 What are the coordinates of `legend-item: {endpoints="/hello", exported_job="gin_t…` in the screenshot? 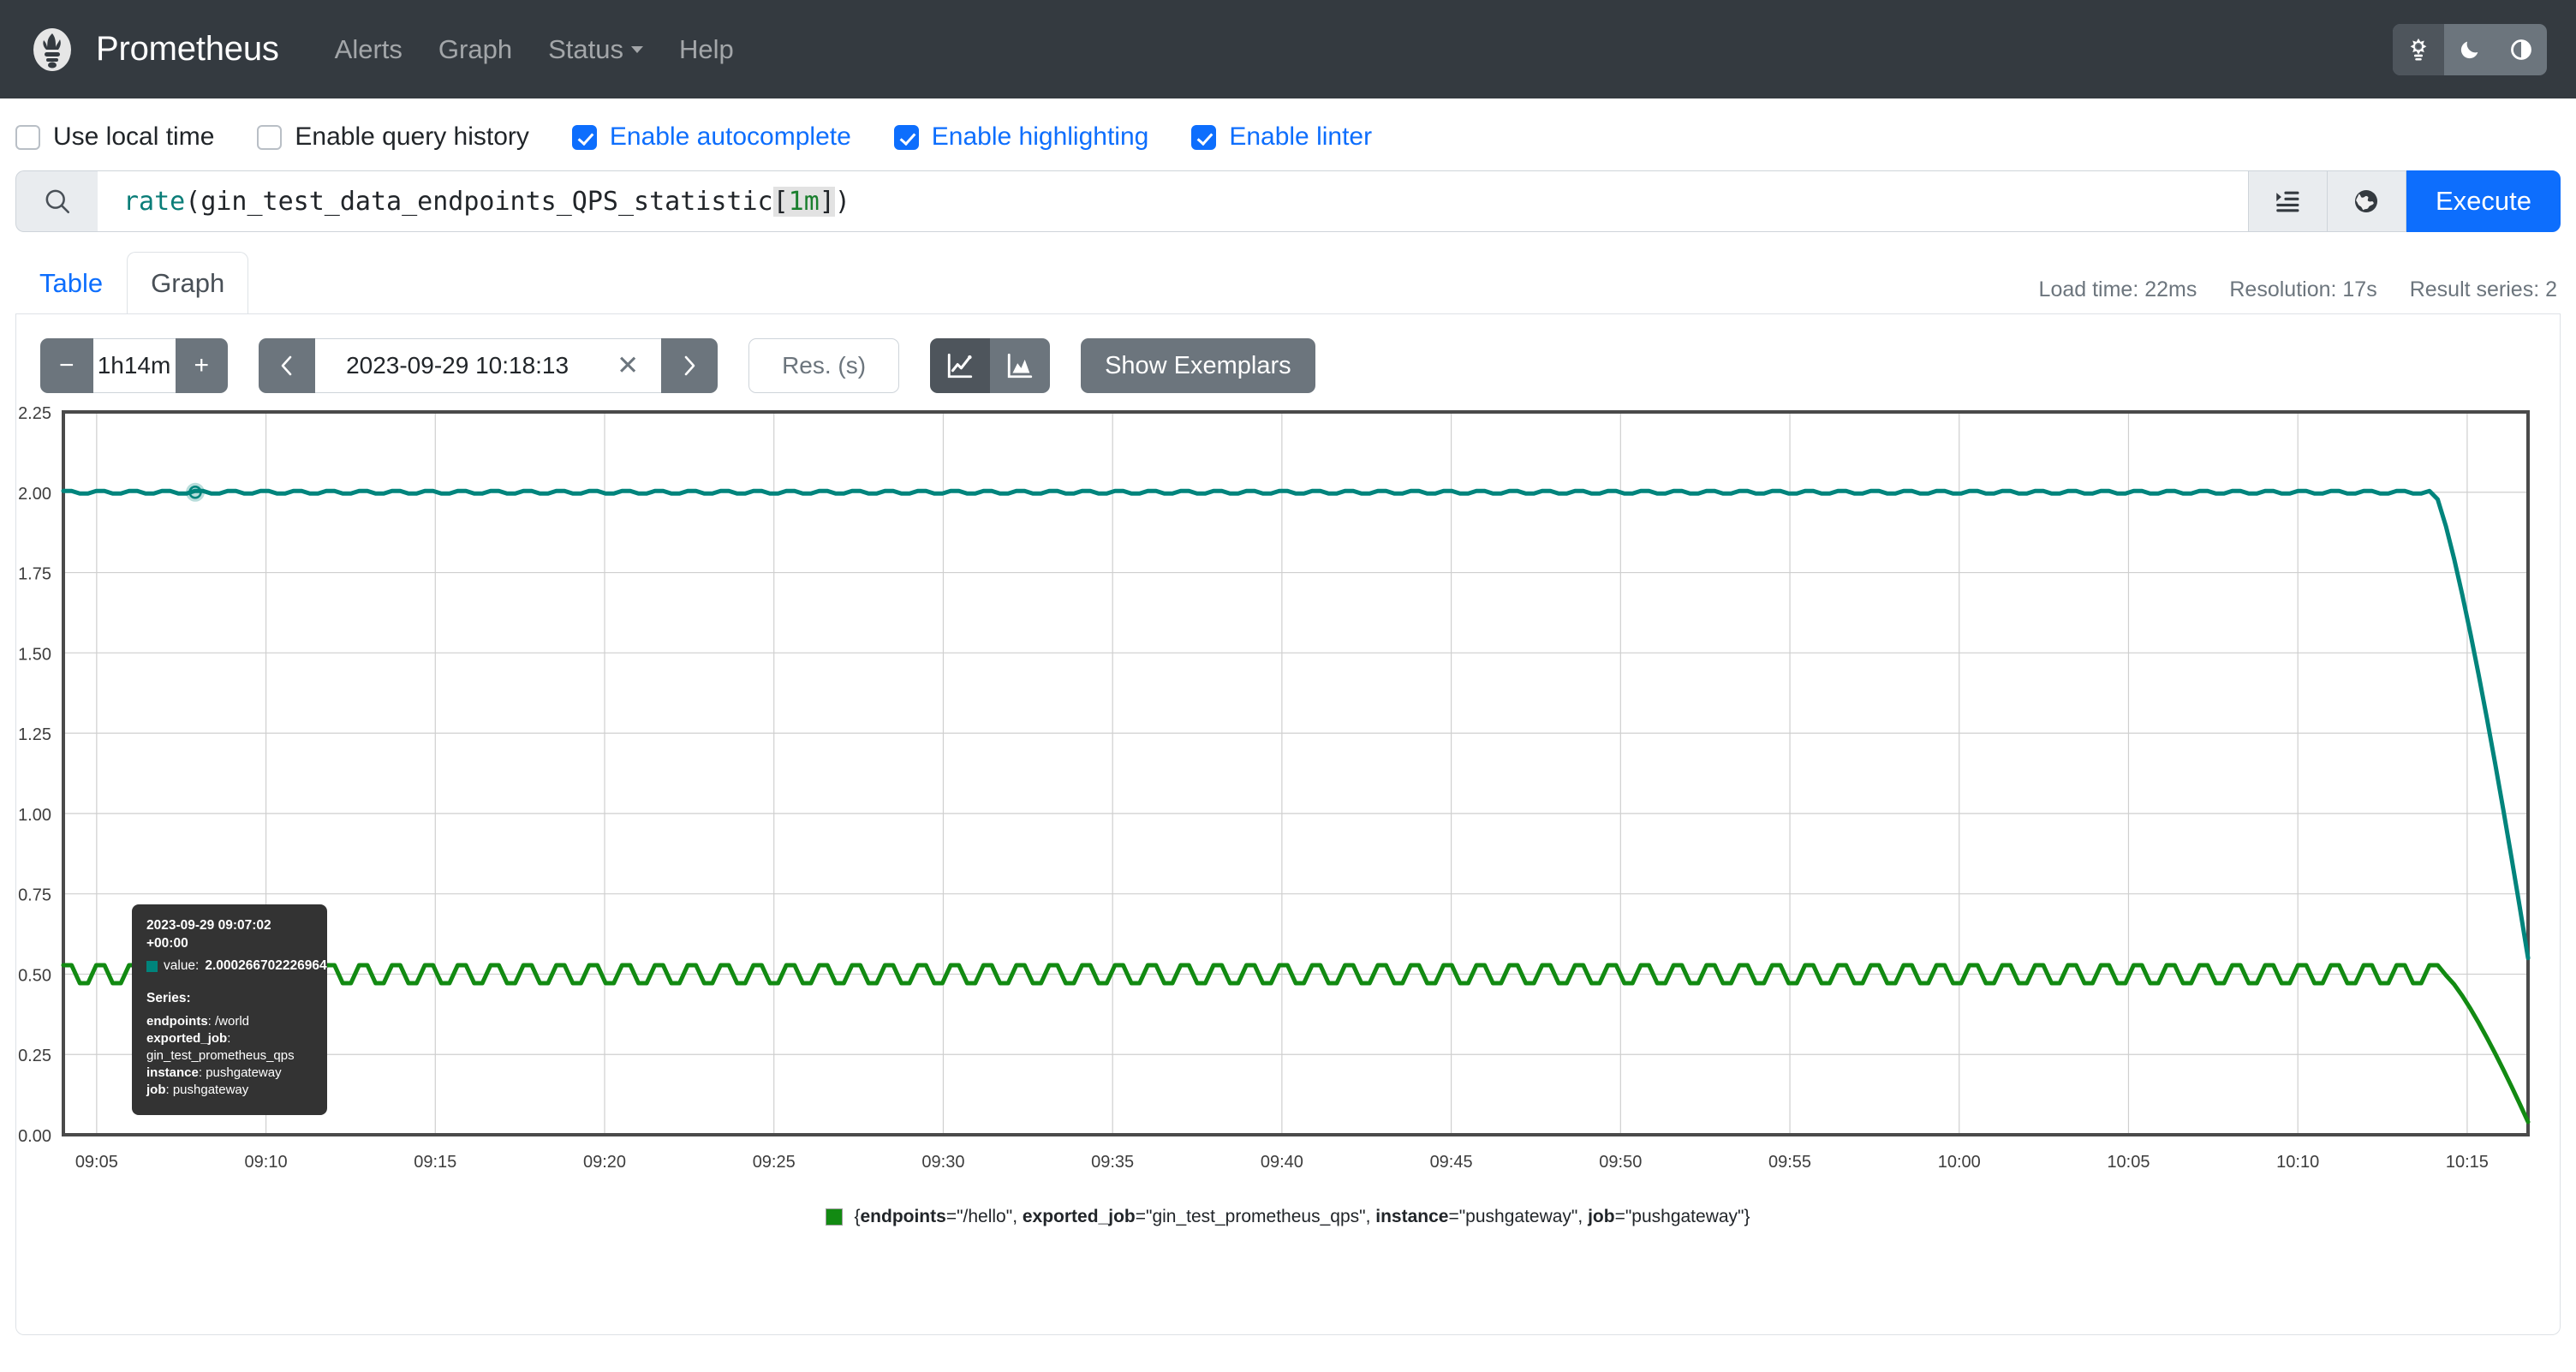 It's located at (1302, 1217).